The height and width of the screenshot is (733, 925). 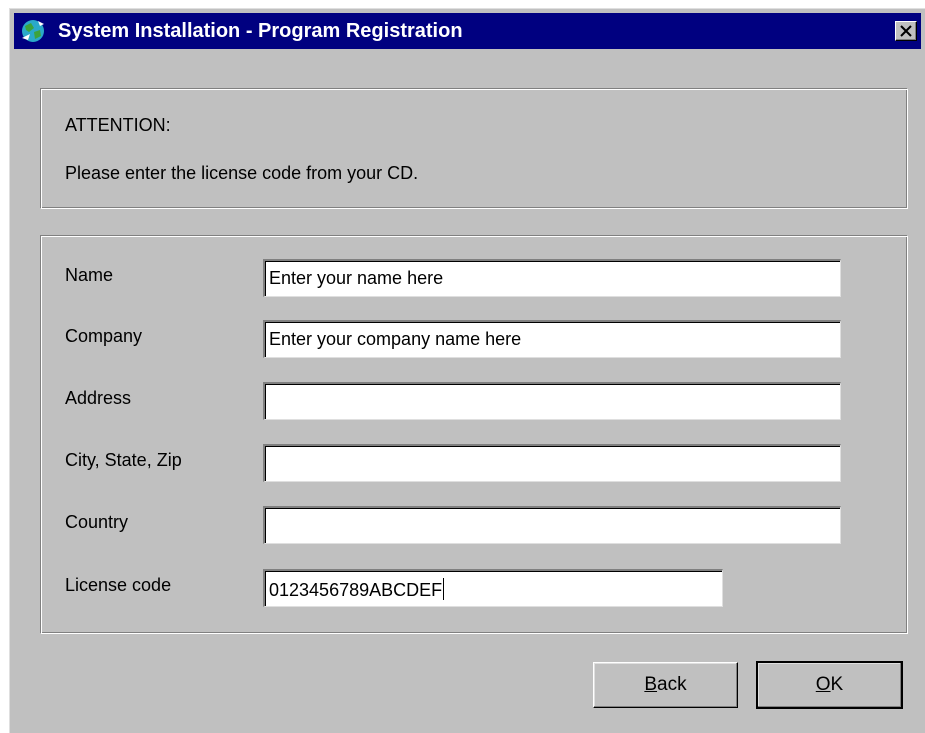 I want to click on address-label: Address, so click(x=98, y=398).